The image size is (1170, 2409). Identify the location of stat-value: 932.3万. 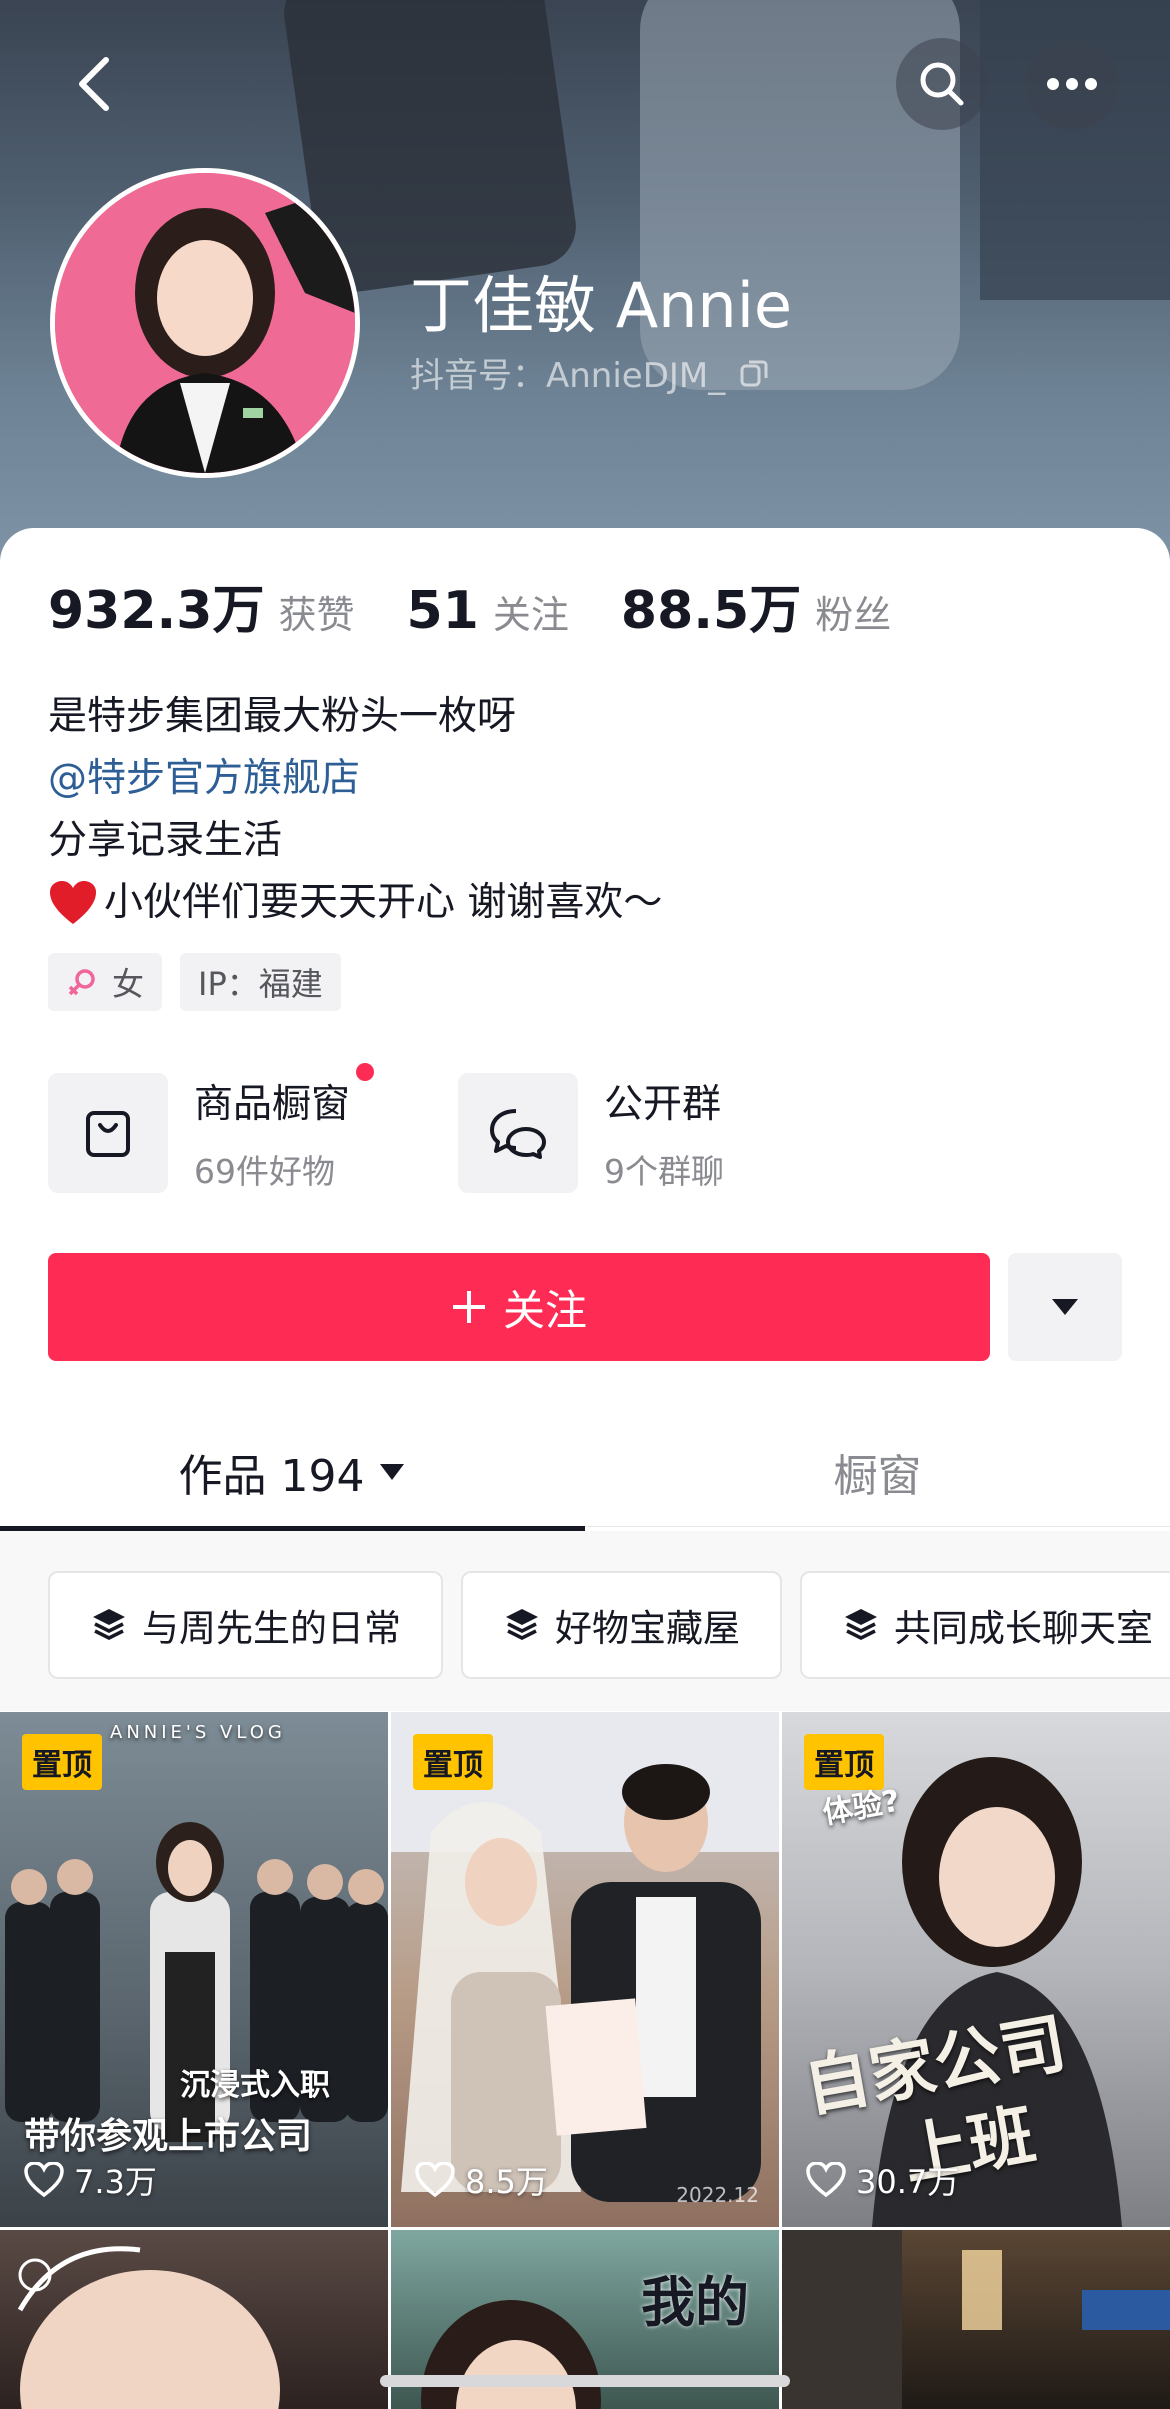
(156, 611).